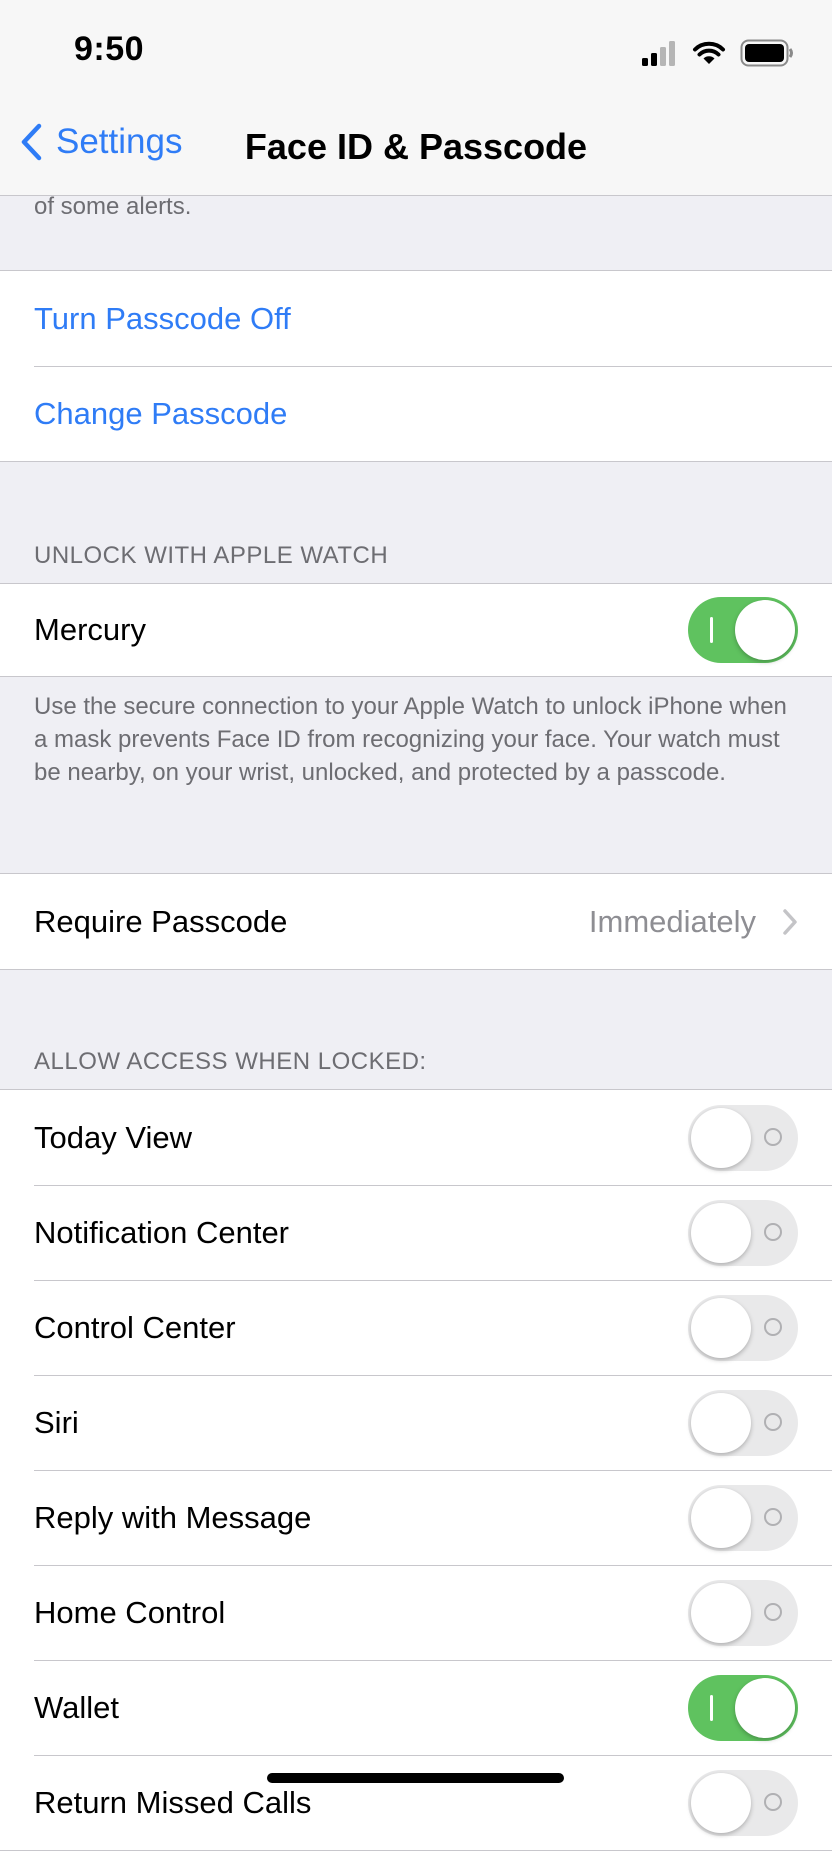  Describe the element at coordinates (416, 50) in the screenshot. I see `status-bar: 9:50` at that location.